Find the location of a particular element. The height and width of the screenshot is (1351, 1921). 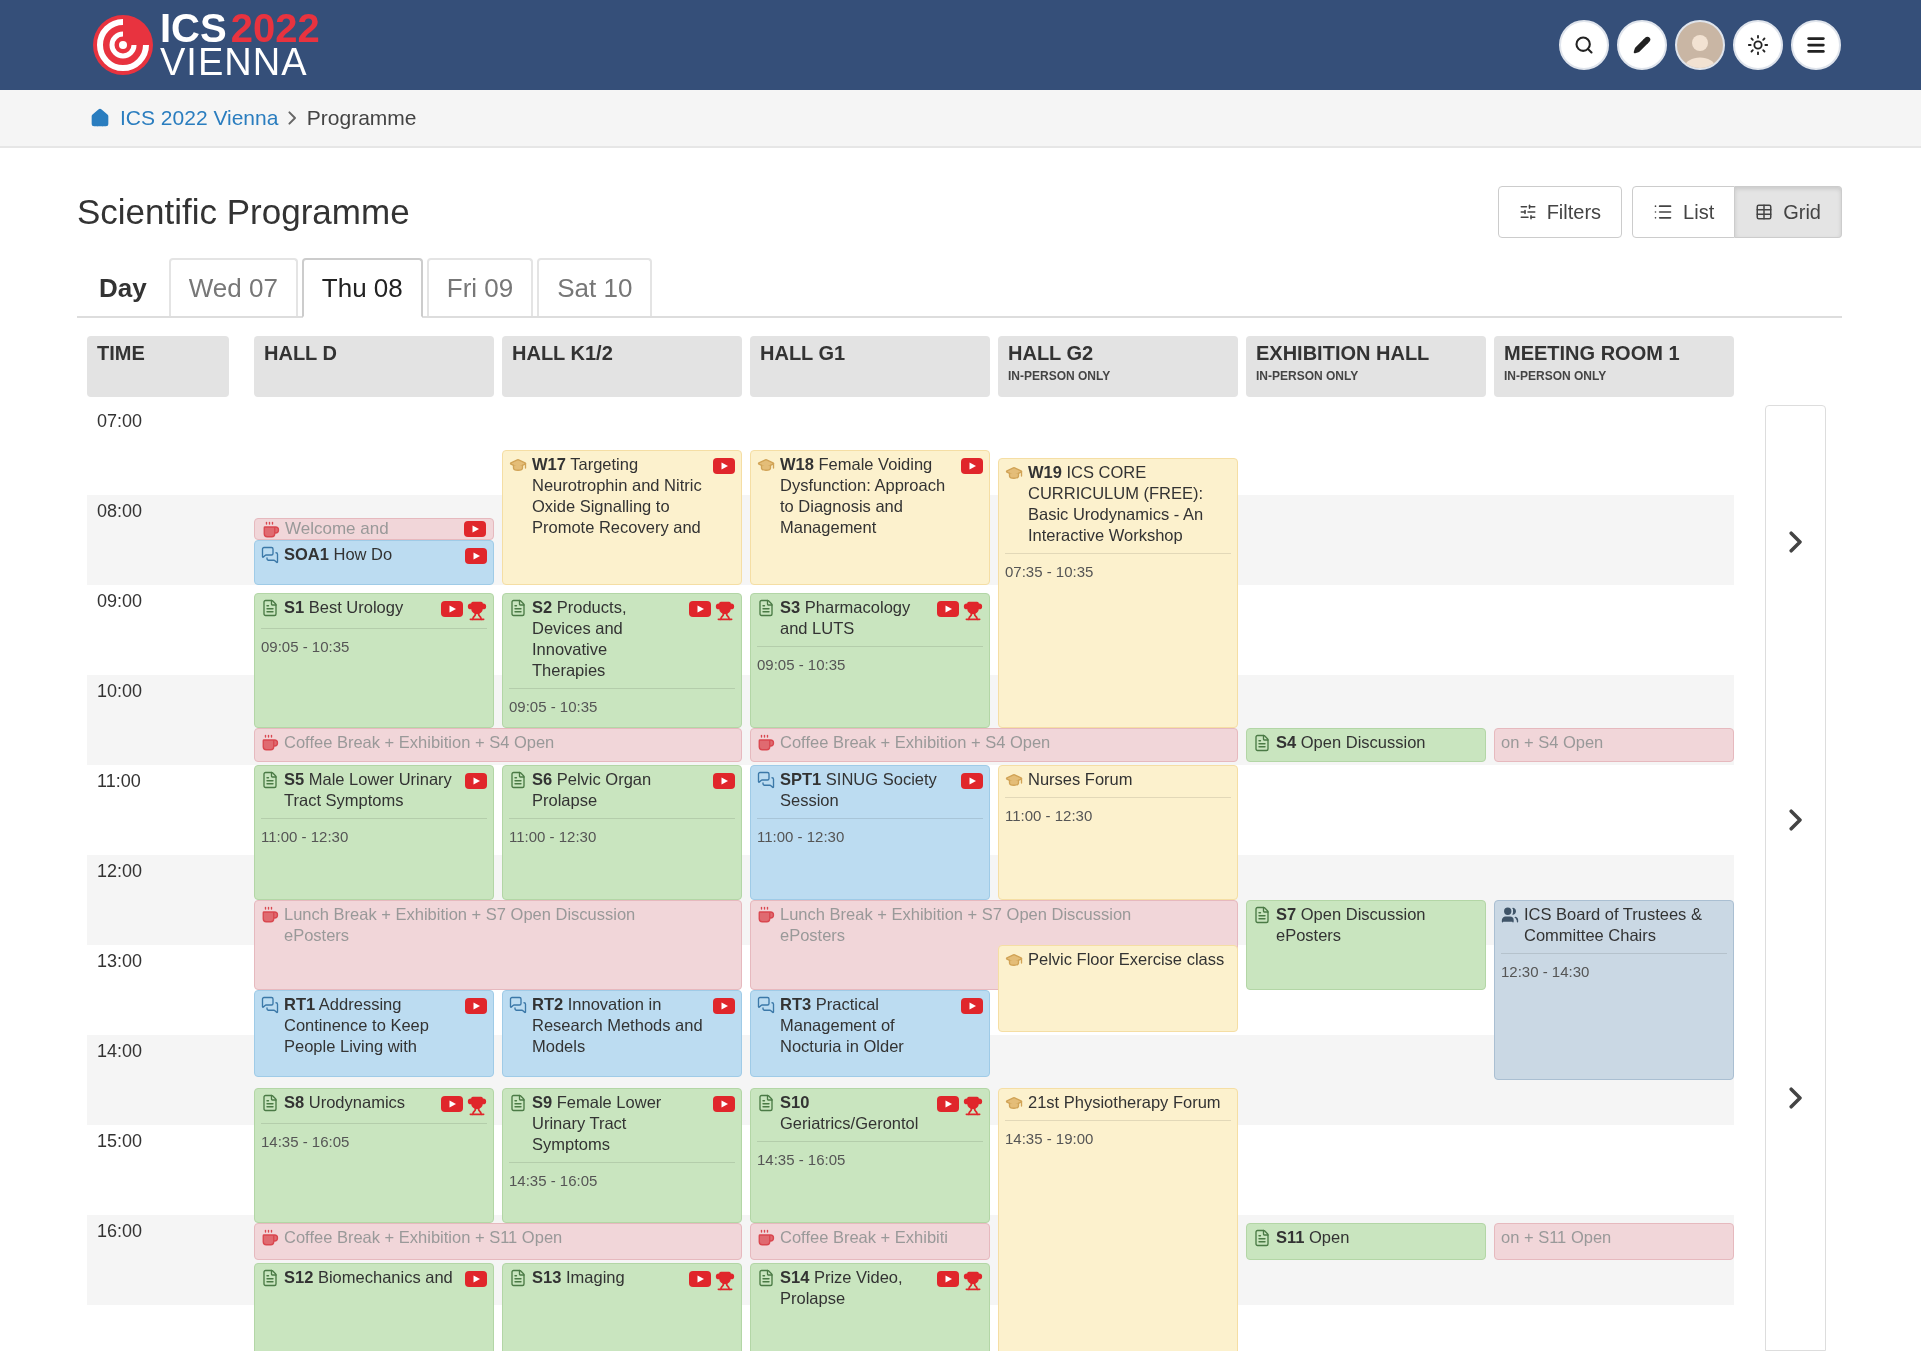

session-title: Pelvic Floor Exercise class is located at coordinates (1127, 959).